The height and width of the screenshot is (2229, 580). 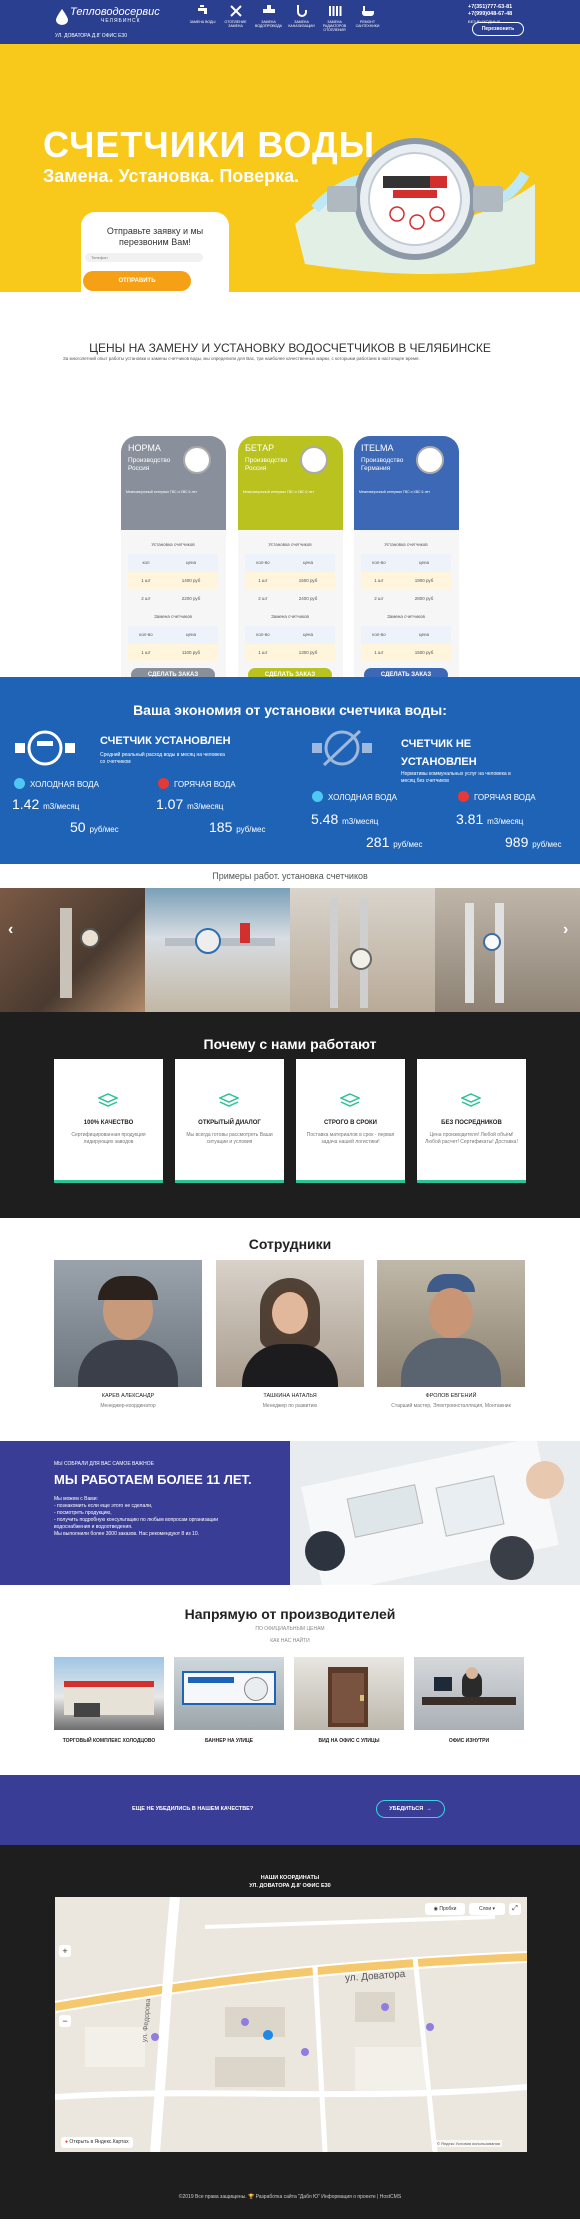 What do you see at coordinates (65, 1951) in the screenshot?
I see `zoom-in-button: +` at bounding box center [65, 1951].